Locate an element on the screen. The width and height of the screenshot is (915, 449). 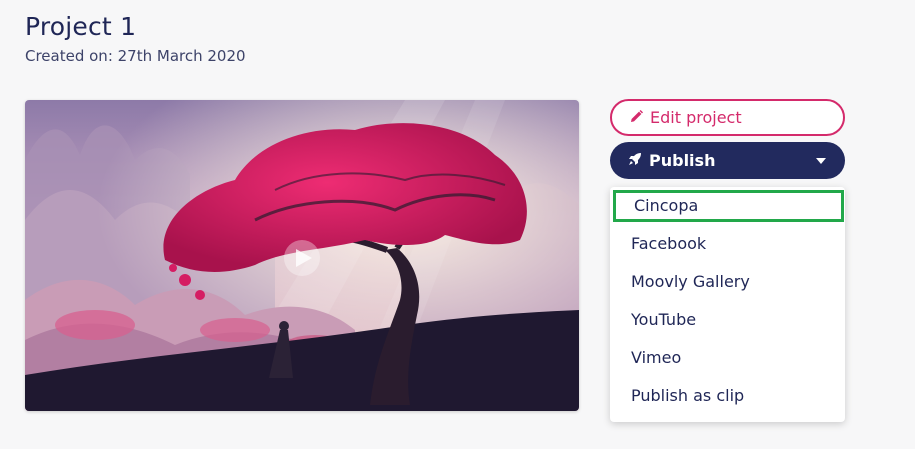
publish-button: Publish is located at coordinates (727, 160).